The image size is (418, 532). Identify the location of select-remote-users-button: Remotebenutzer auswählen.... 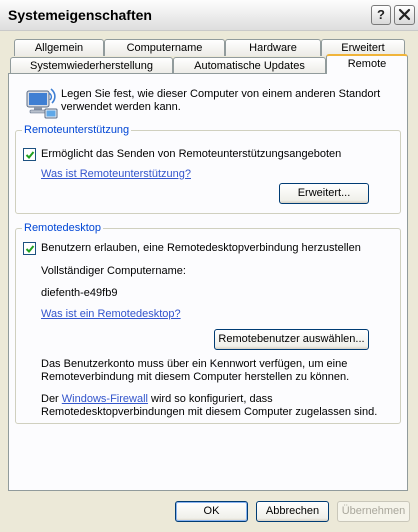
(291, 339).